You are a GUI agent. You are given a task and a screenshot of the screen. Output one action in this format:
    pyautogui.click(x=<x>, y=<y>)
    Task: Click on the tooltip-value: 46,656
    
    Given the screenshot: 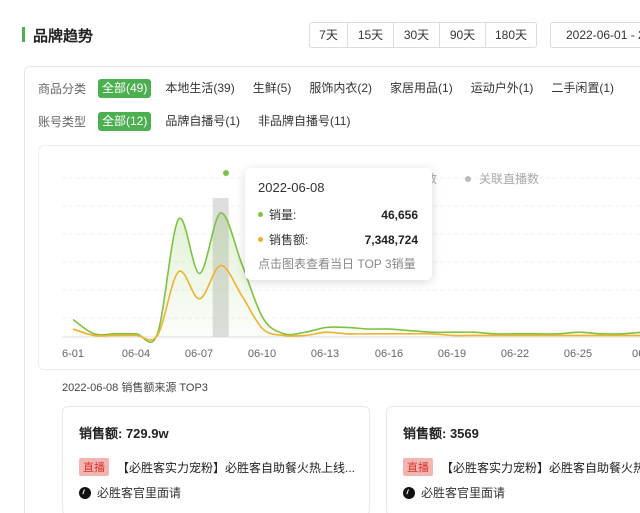 What is the action you would take?
    pyautogui.click(x=399, y=214)
    